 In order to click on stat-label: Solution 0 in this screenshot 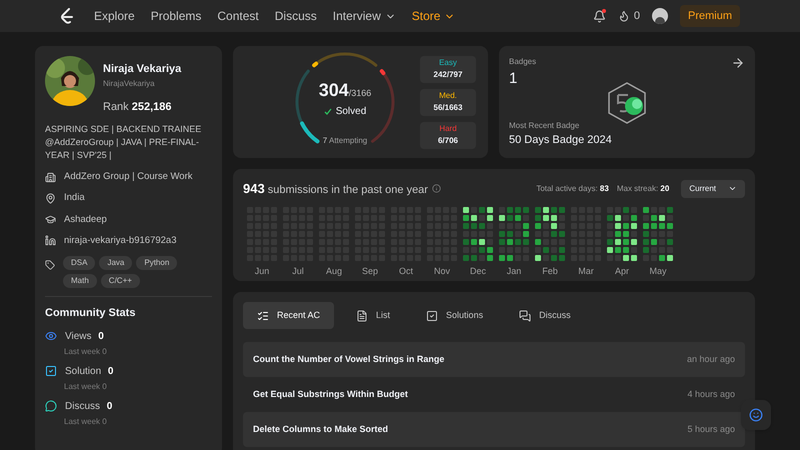, I will do `click(89, 371)`.